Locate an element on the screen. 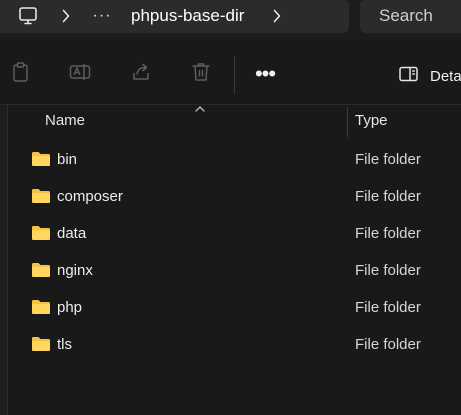 Image resolution: width=461 pixels, height=415 pixels. column-header-name: Name is located at coordinates (65, 120).